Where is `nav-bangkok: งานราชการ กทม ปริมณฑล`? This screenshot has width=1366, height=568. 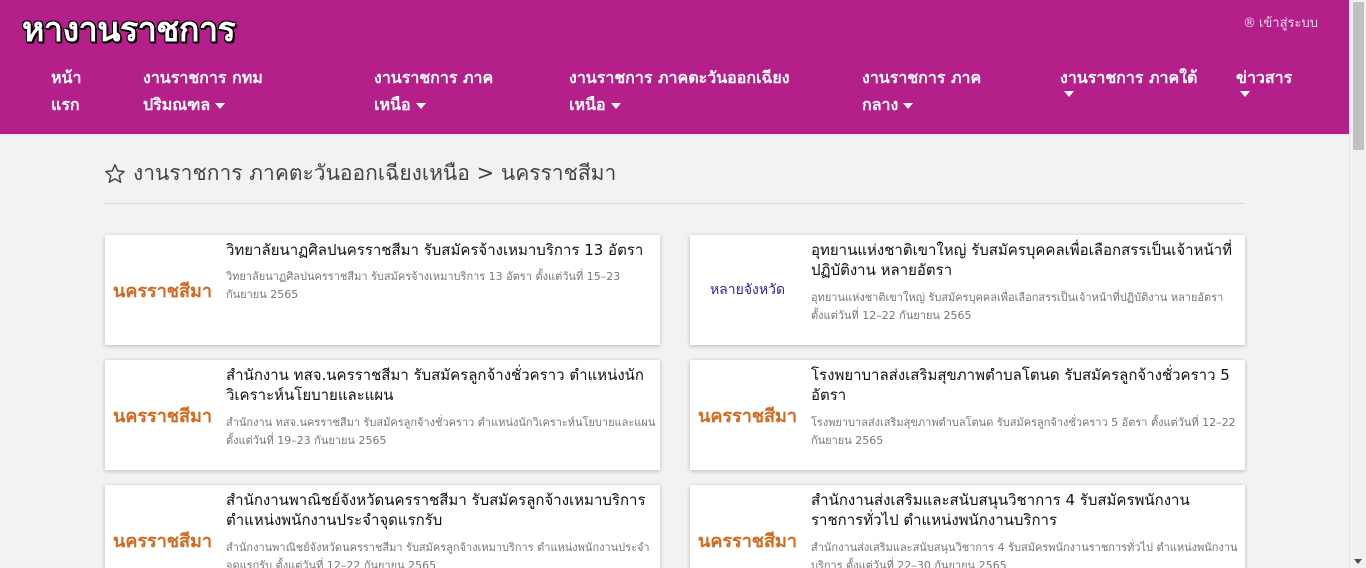 nav-bangkok: งานราชการ กทม ปริมณฑล is located at coordinates (203, 91).